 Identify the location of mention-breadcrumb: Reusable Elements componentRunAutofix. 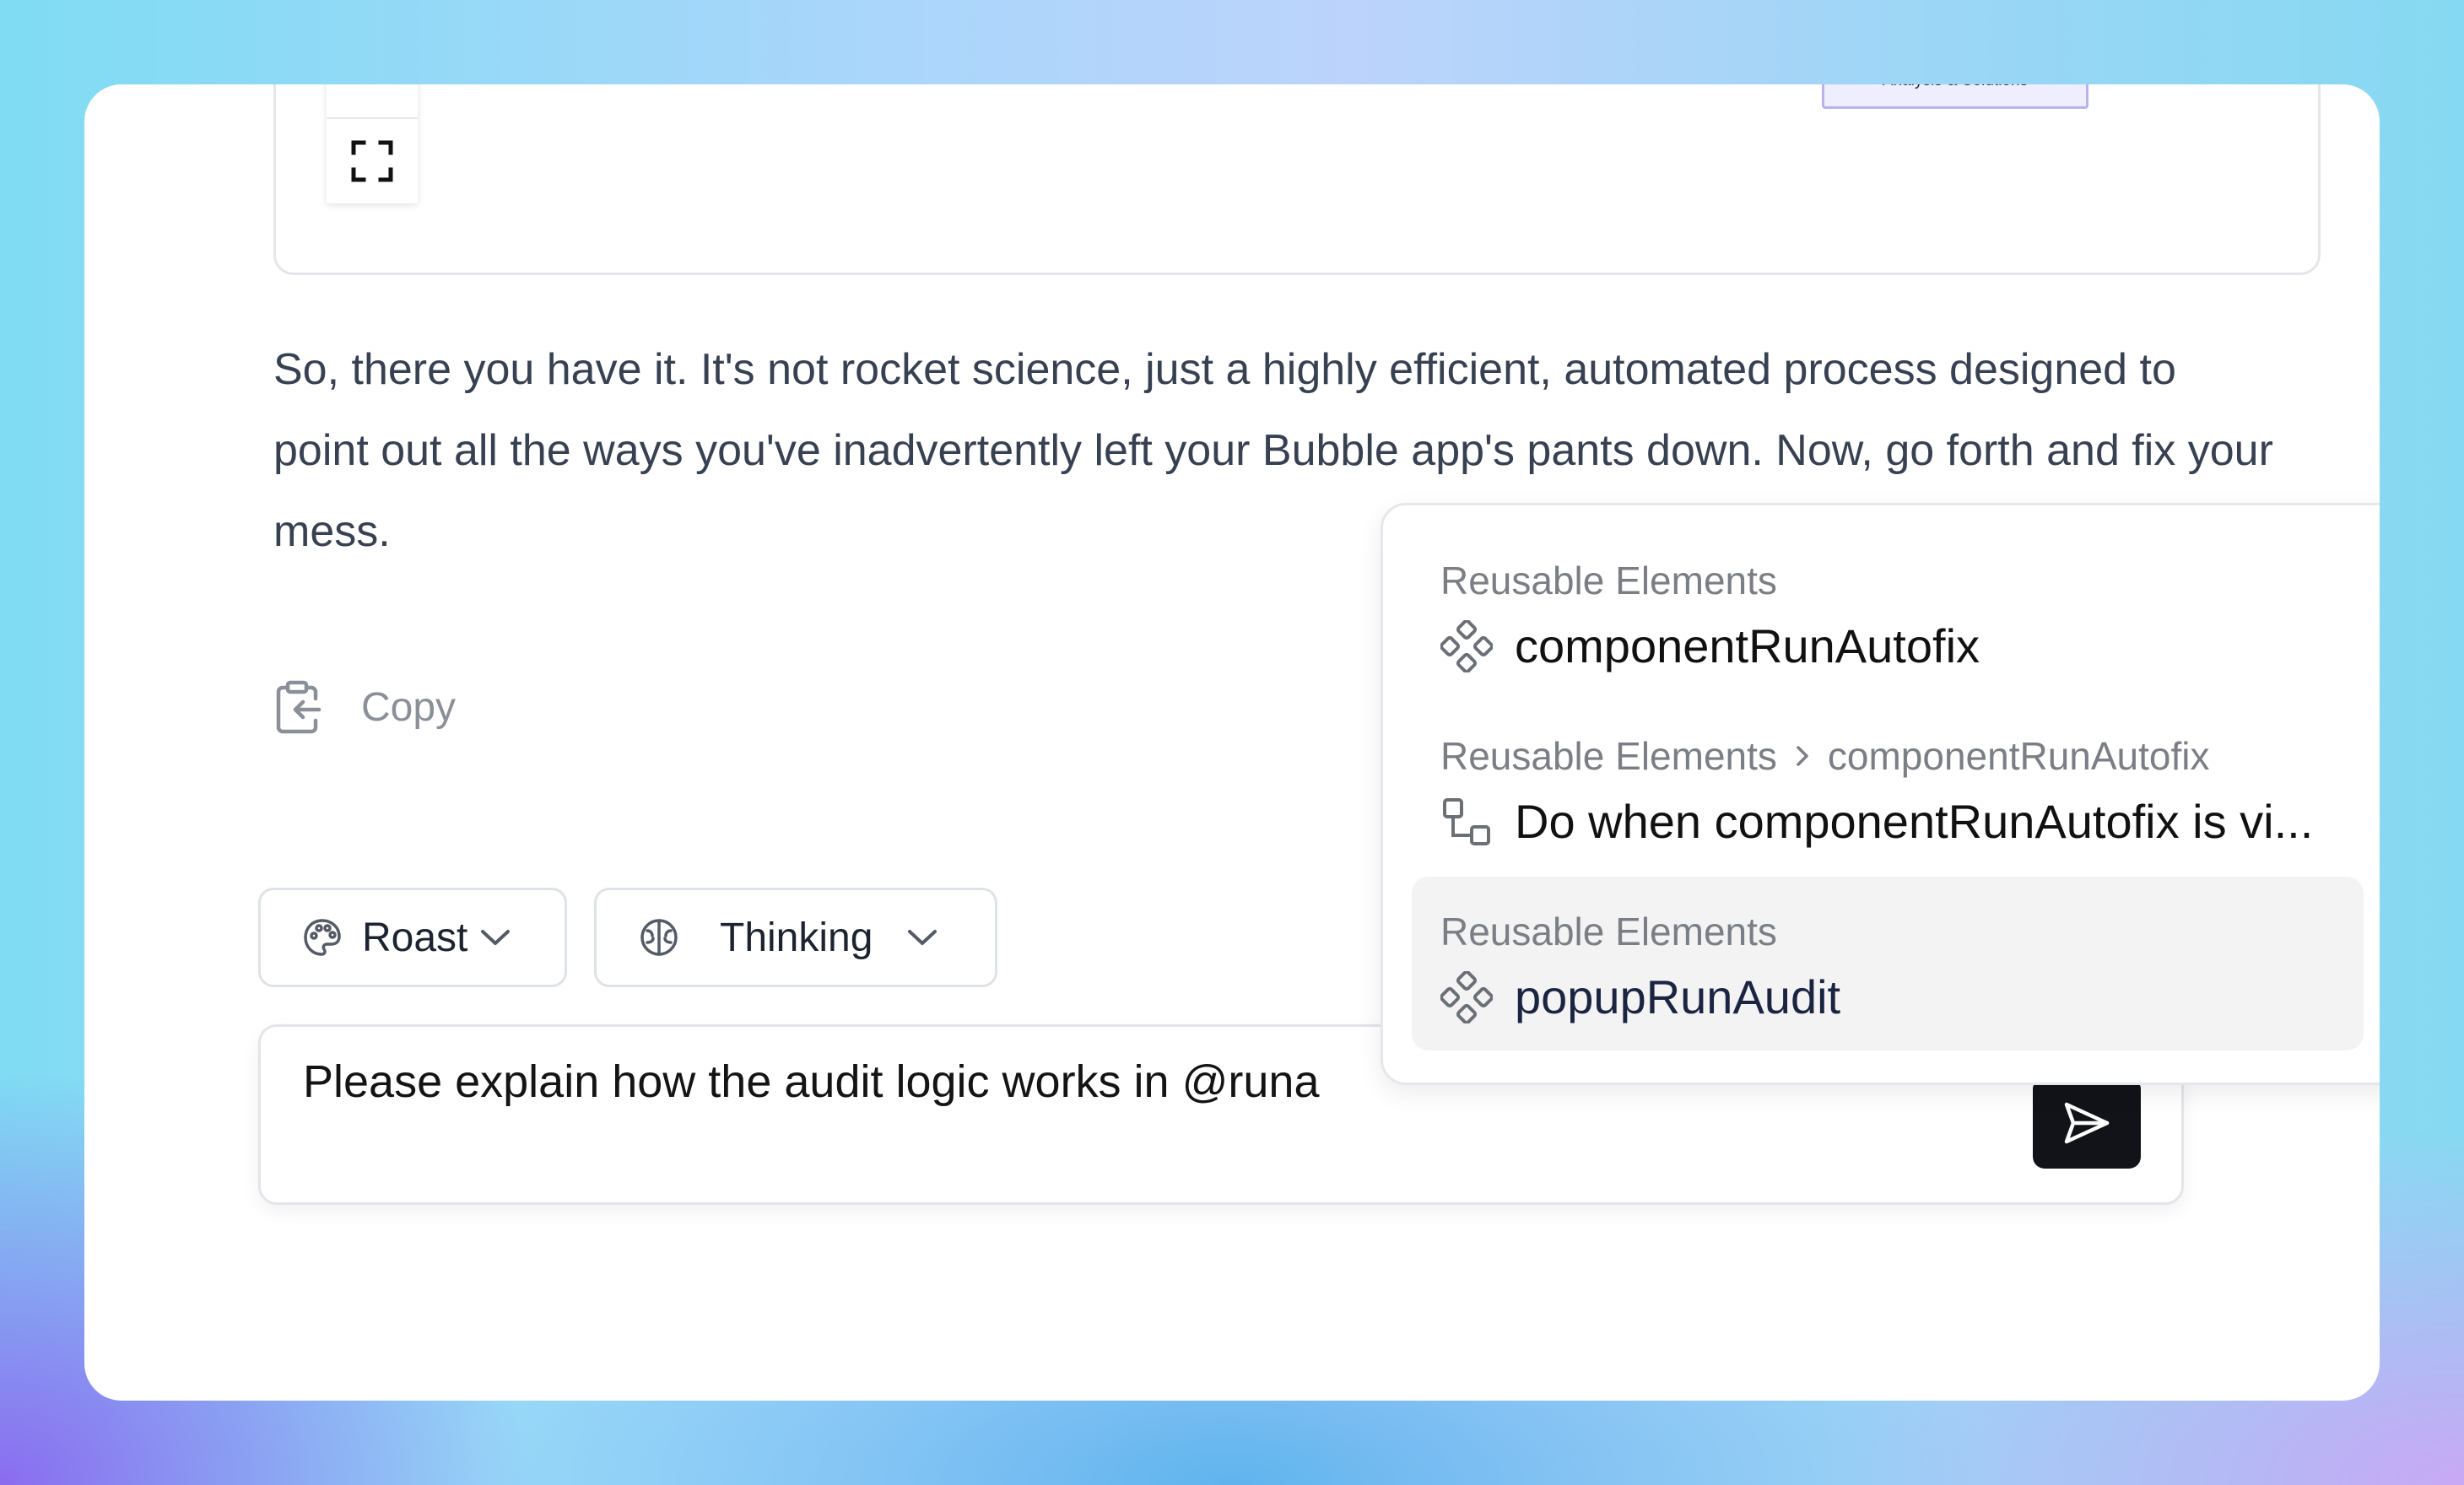
(1825, 756).